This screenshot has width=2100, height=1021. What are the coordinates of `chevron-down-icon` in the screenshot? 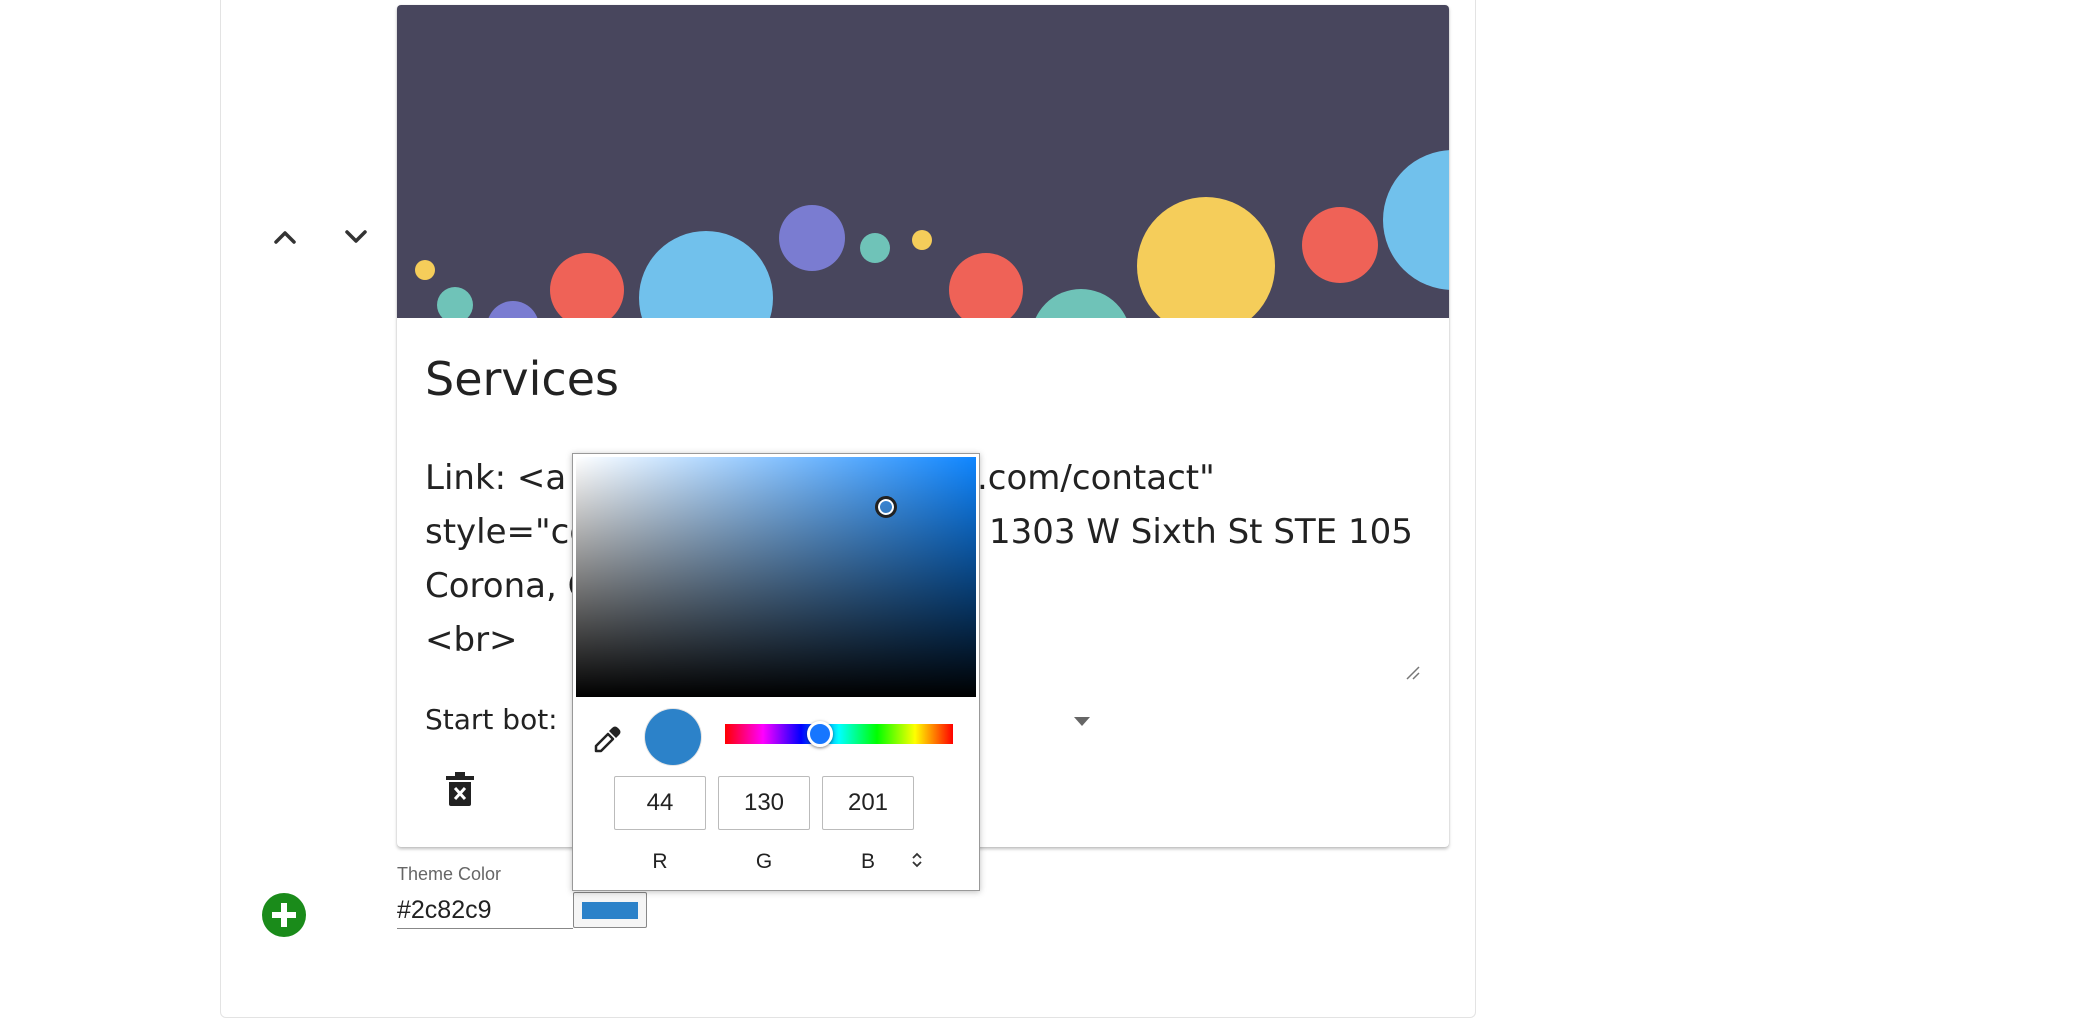 It's located at (356, 237).